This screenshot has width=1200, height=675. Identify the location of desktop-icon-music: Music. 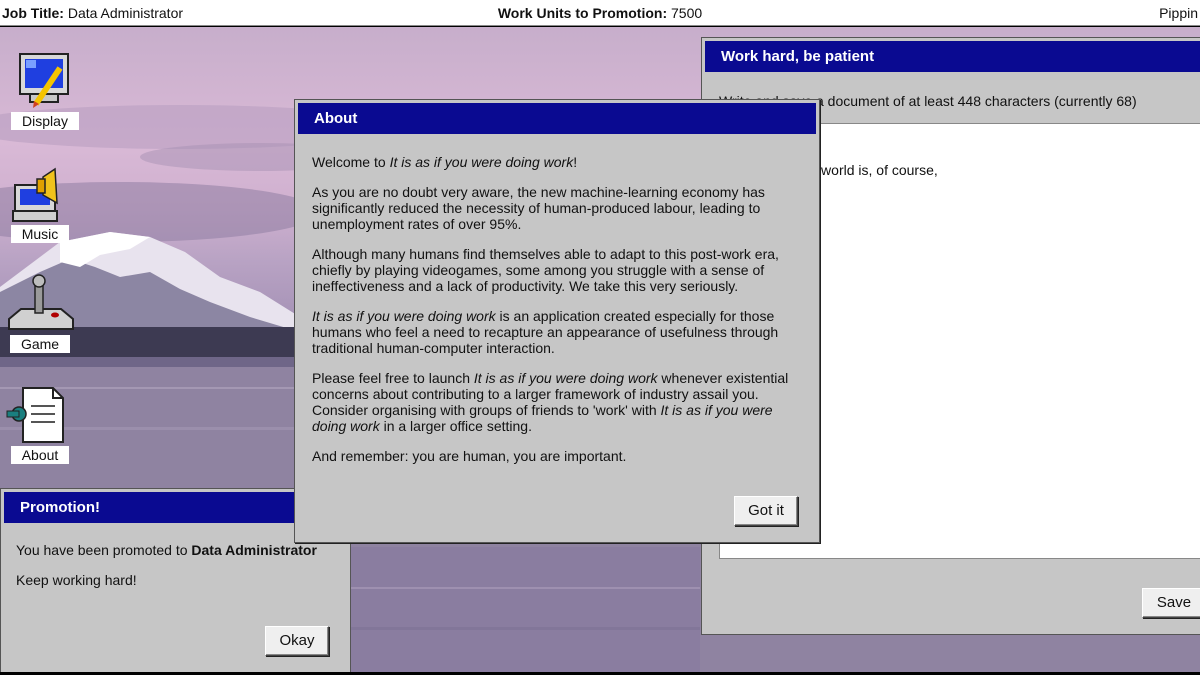
(42, 203).